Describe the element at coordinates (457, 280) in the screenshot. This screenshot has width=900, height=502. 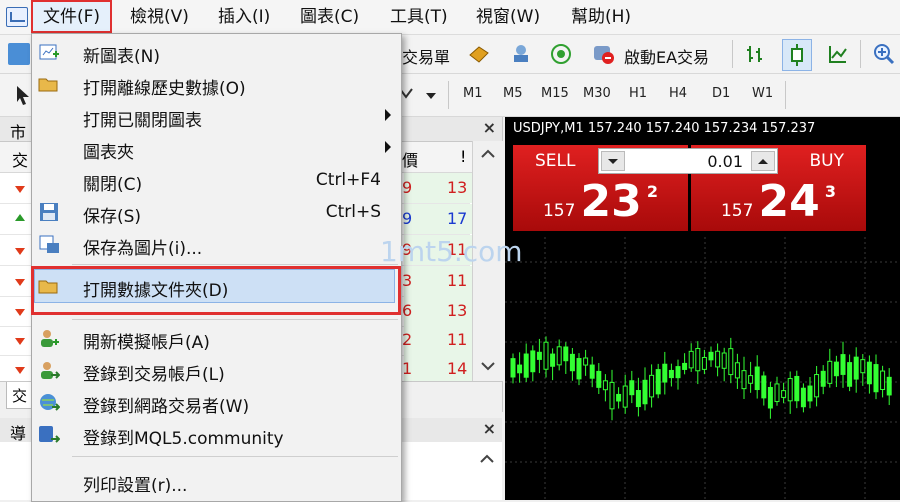
I see `spread-value: 11` at that location.